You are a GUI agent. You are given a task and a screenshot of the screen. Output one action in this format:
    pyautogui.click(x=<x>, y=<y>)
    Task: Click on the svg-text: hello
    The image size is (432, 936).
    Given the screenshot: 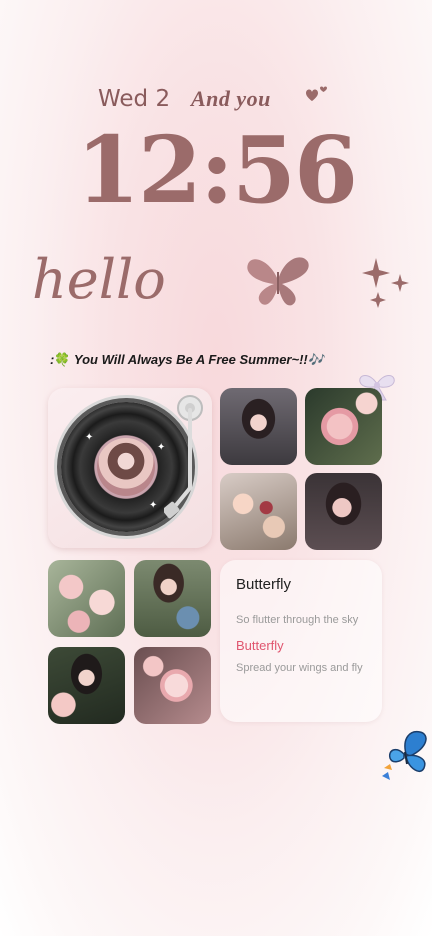 What is the action you would take?
    pyautogui.click(x=99, y=279)
    